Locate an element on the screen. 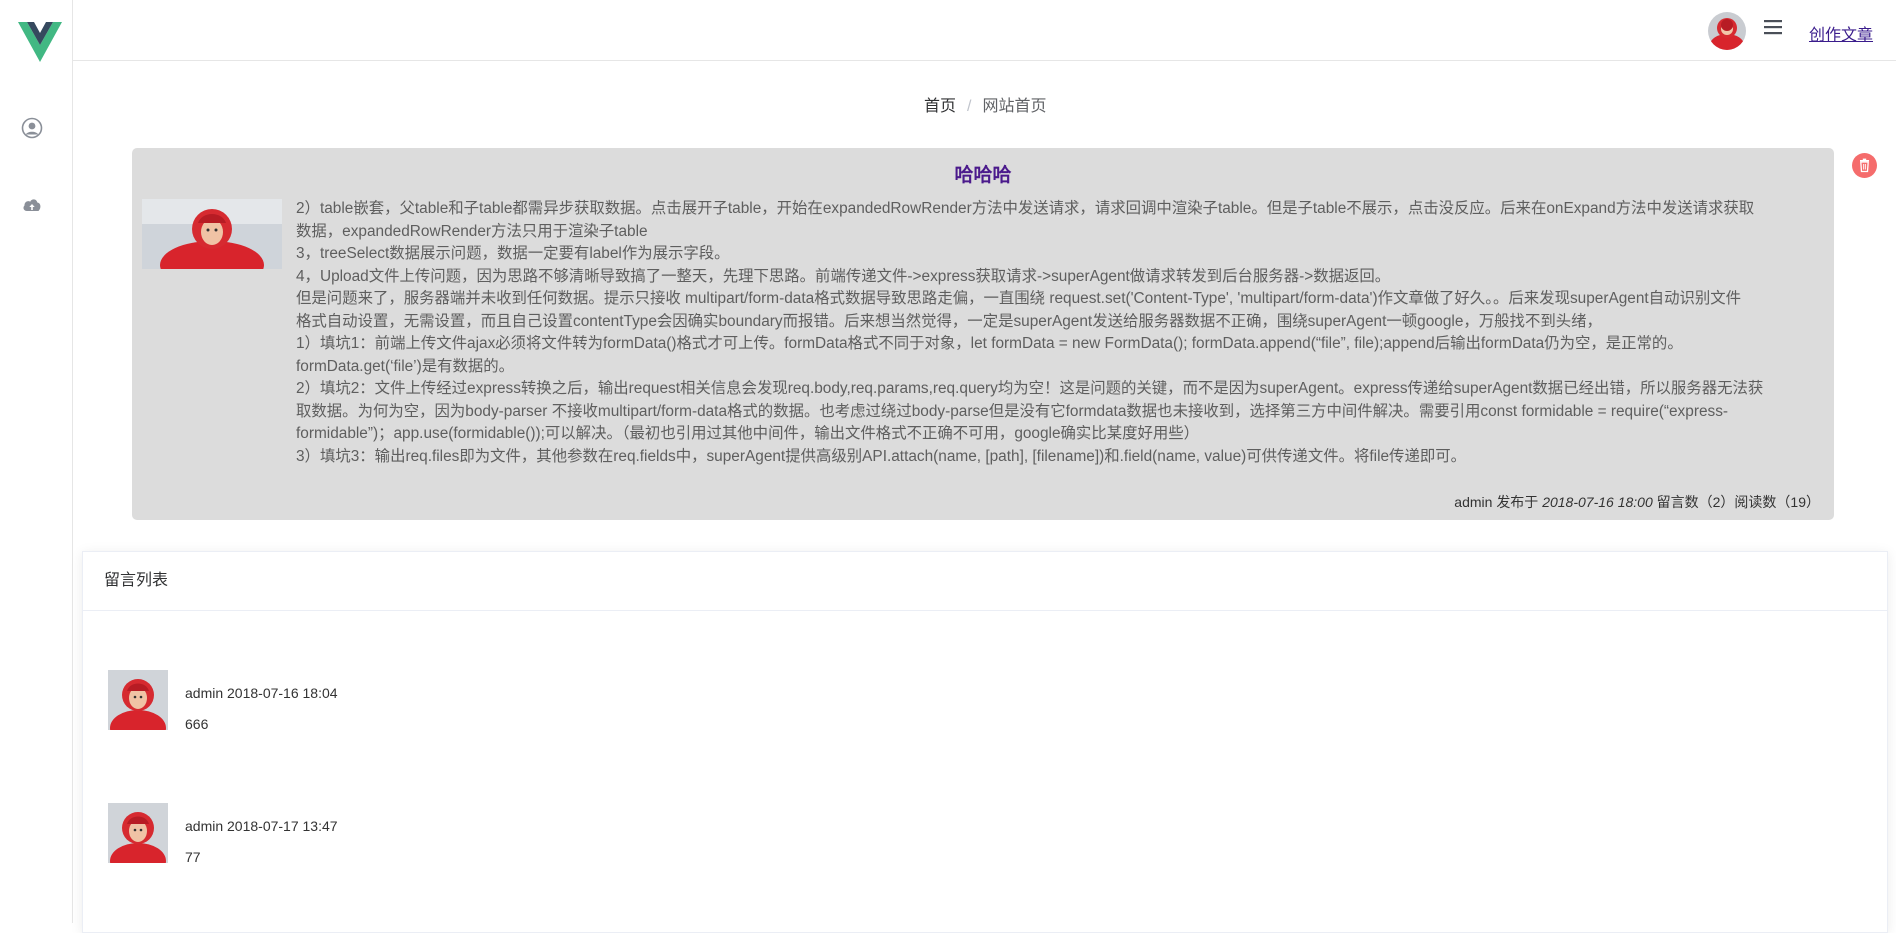  article-paragraph: 3，treeSelect数据展示问题，数据一定要有label作为展示字段。 is located at coordinates (513, 253).